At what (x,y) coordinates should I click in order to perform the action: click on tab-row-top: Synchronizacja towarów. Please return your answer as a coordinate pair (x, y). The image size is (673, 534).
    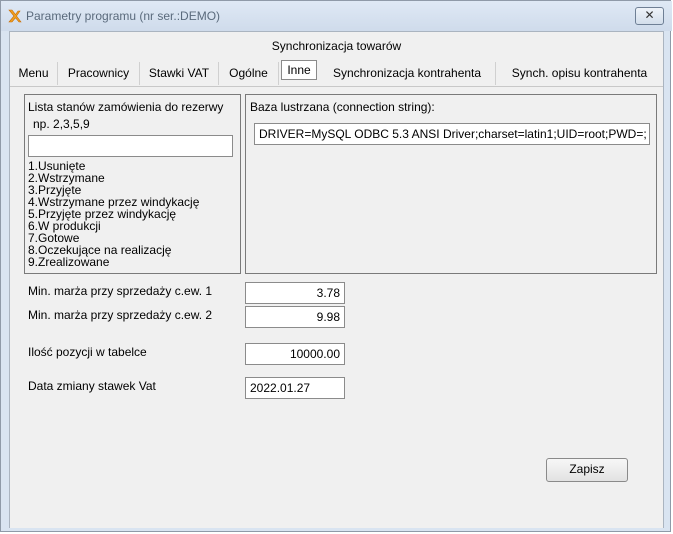
    Looking at the image, I should click on (336, 45).